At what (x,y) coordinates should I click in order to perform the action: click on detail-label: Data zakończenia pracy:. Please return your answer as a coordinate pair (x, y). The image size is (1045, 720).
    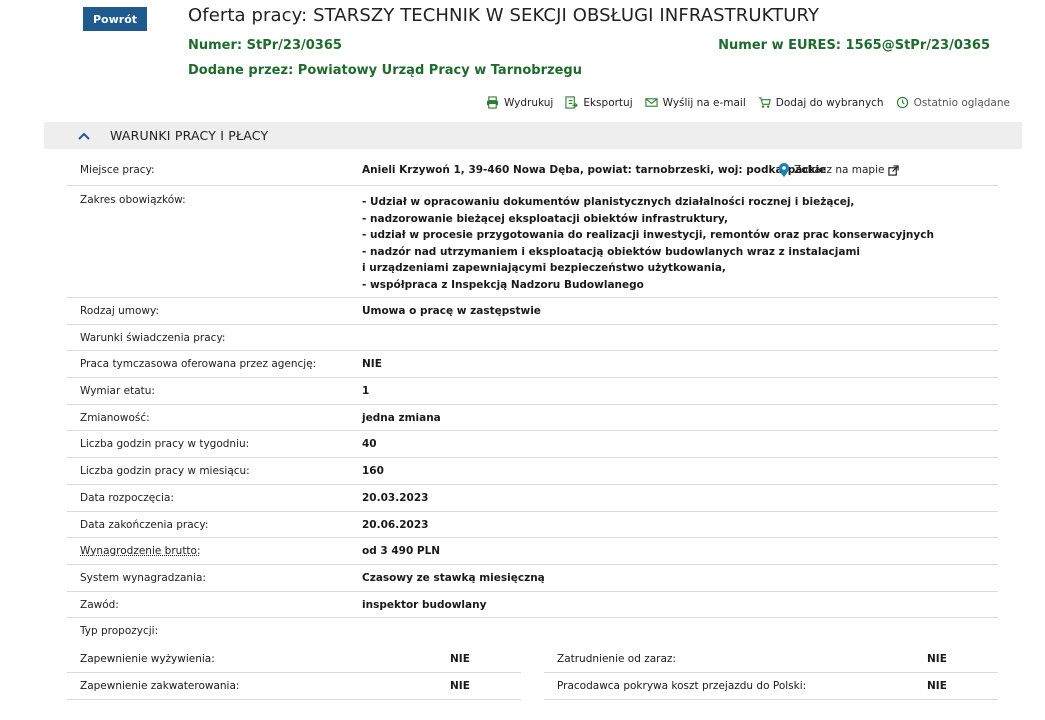
    Looking at the image, I should click on (144, 524).